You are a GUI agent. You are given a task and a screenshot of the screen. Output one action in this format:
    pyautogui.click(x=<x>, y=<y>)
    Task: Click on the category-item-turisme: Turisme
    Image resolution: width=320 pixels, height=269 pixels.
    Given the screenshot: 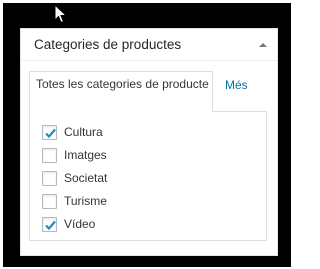 What is the action you would take?
    pyautogui.click(x=74, y=201)
    